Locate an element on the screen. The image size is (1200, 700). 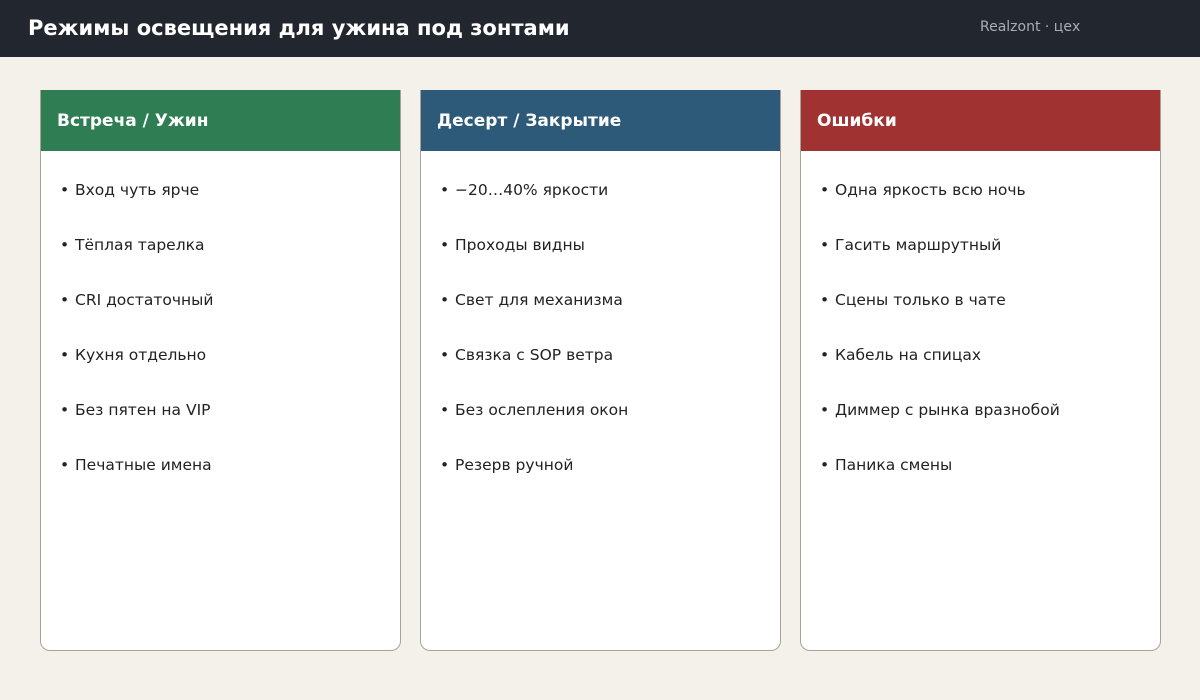
list-item: • Без ослепления окон is located at coordinates (600, 426).